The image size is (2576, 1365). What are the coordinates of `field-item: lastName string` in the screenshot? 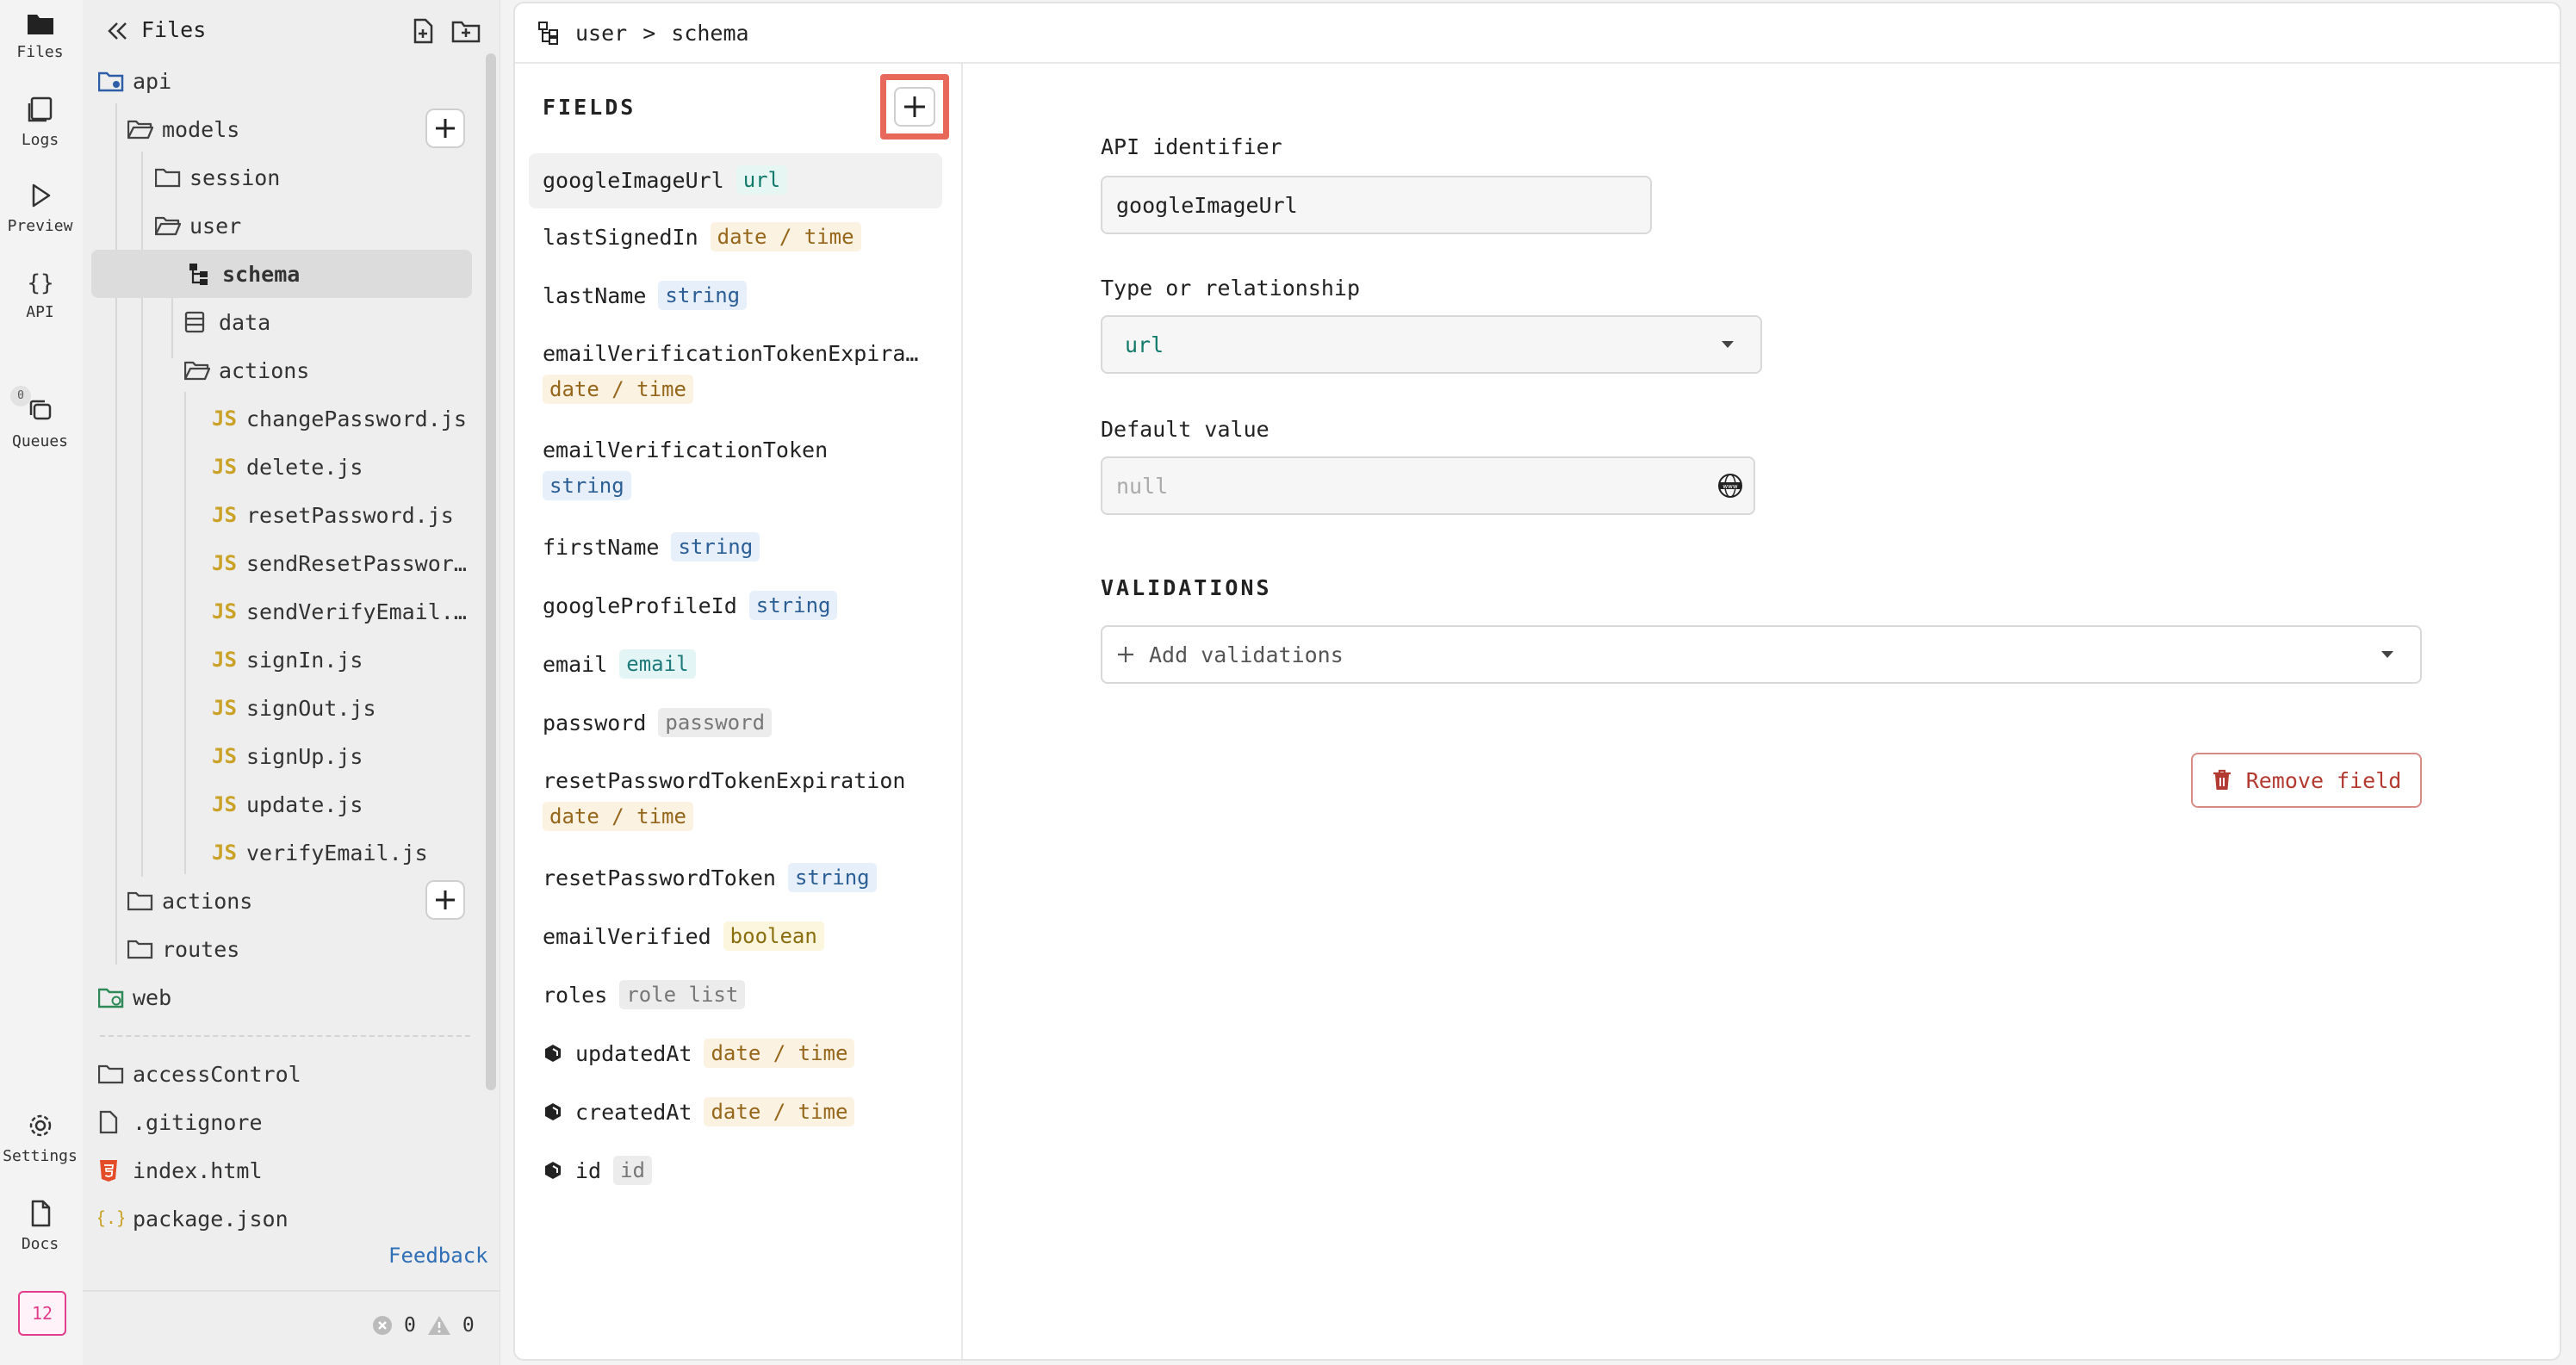 It's located at (736, 295).